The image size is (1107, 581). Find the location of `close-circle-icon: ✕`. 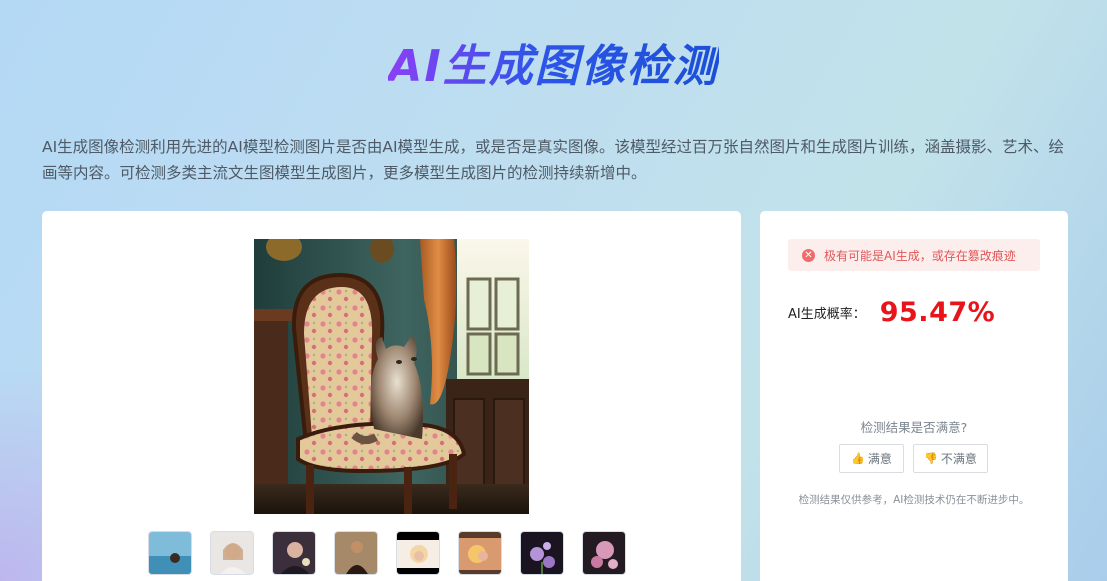

close-circle-icon: ✕ is located at coordinates (808, 255).